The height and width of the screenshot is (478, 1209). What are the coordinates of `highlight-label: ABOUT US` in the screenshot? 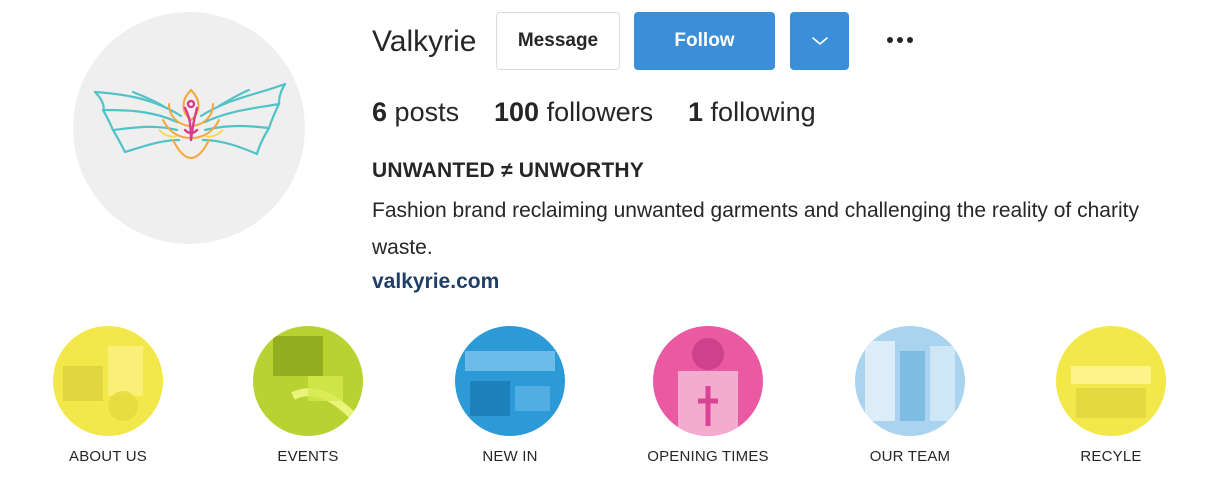 It's located at (107, 456).